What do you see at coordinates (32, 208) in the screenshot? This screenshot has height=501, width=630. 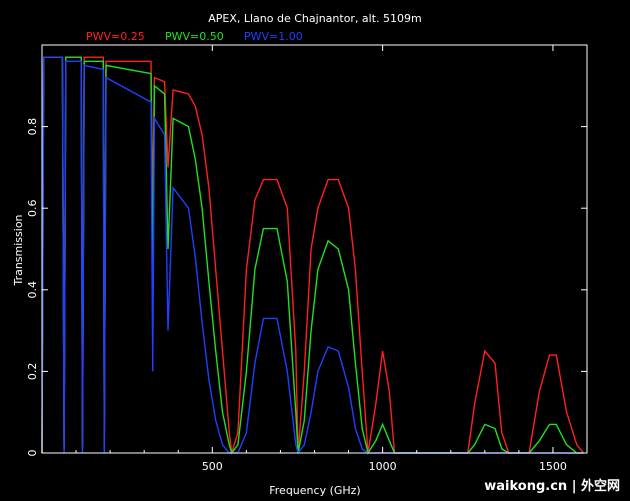 I see `y-tick-label: 0.6` at bounding box center [32, 208].